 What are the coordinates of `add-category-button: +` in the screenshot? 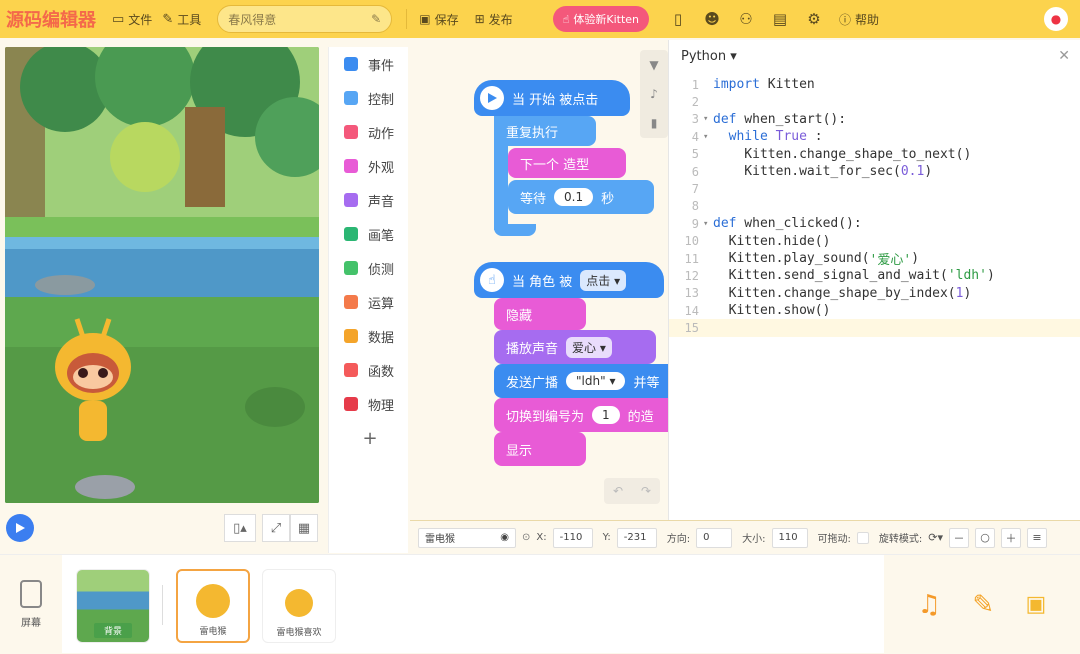 It's located at (368, 438).